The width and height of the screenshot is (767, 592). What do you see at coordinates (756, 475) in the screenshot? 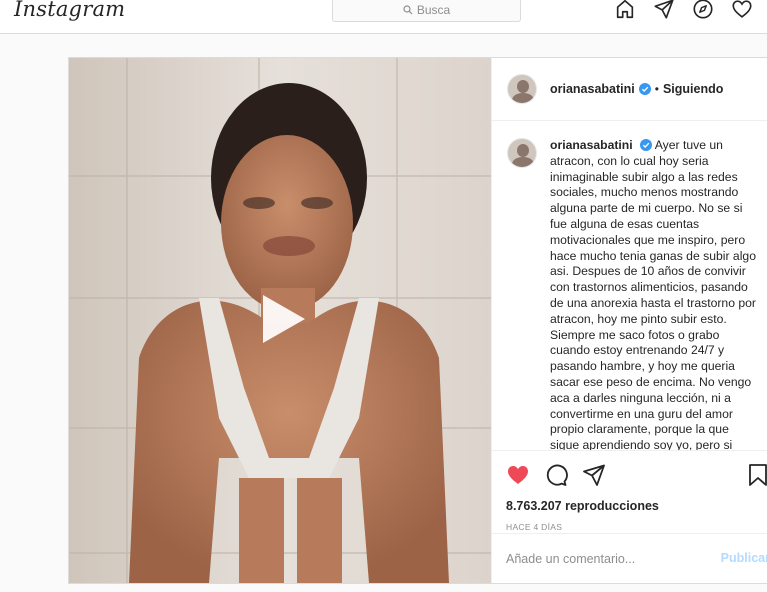
I see `bookmark-icon` at bounding box center [756, 475].